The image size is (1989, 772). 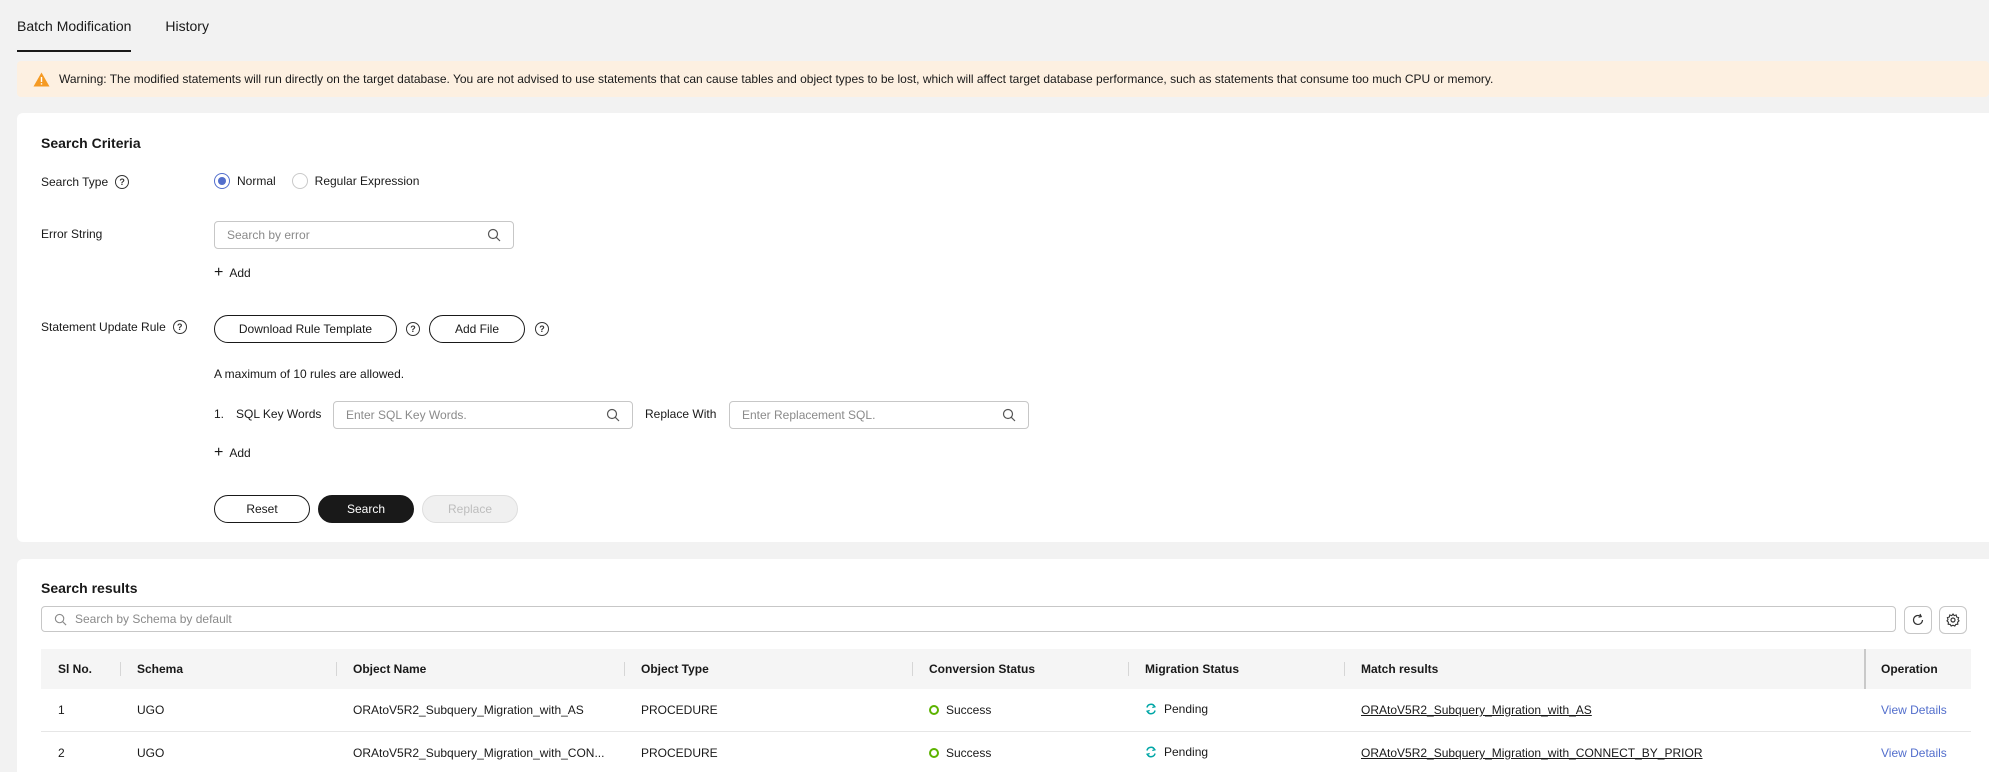 I want to click on replace-with-label: Replace With, so click(x=681, y=414).